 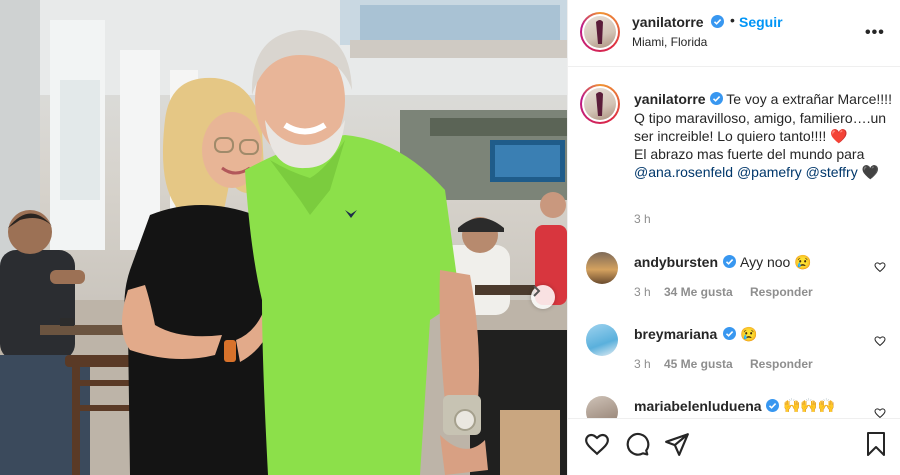 I want to click on caption-username: yanilatorre, so click(x=670, y=99).